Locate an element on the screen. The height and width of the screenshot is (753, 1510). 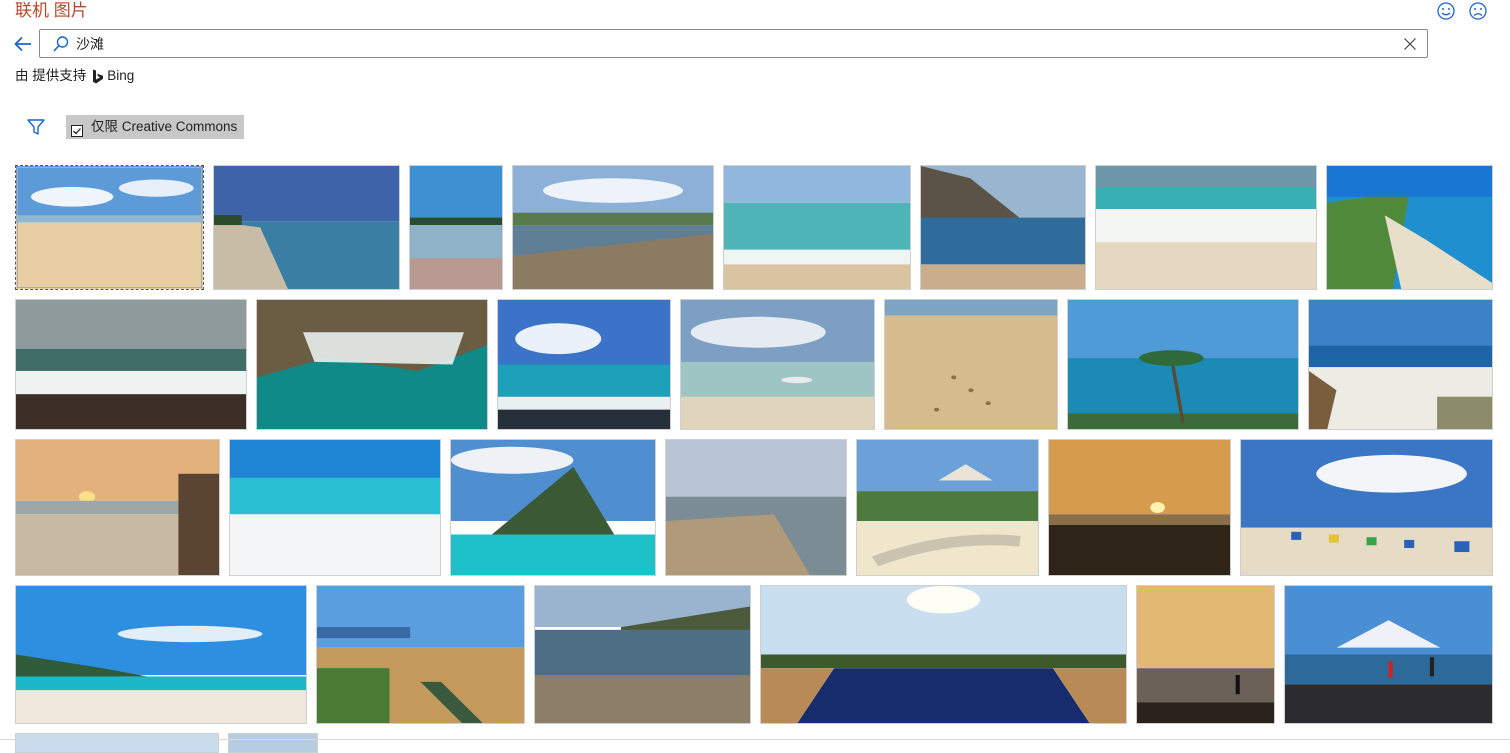
powered-by-text: 由 提供支持 is located at coordinates (51, 75).